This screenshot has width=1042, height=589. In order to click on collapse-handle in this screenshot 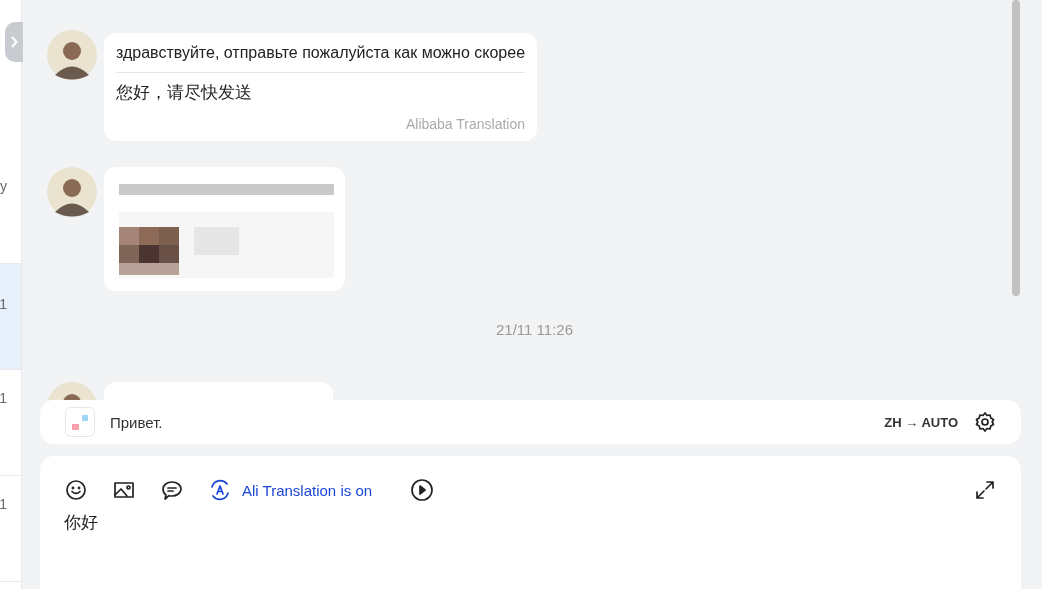, I will do `click(14, 42)`.